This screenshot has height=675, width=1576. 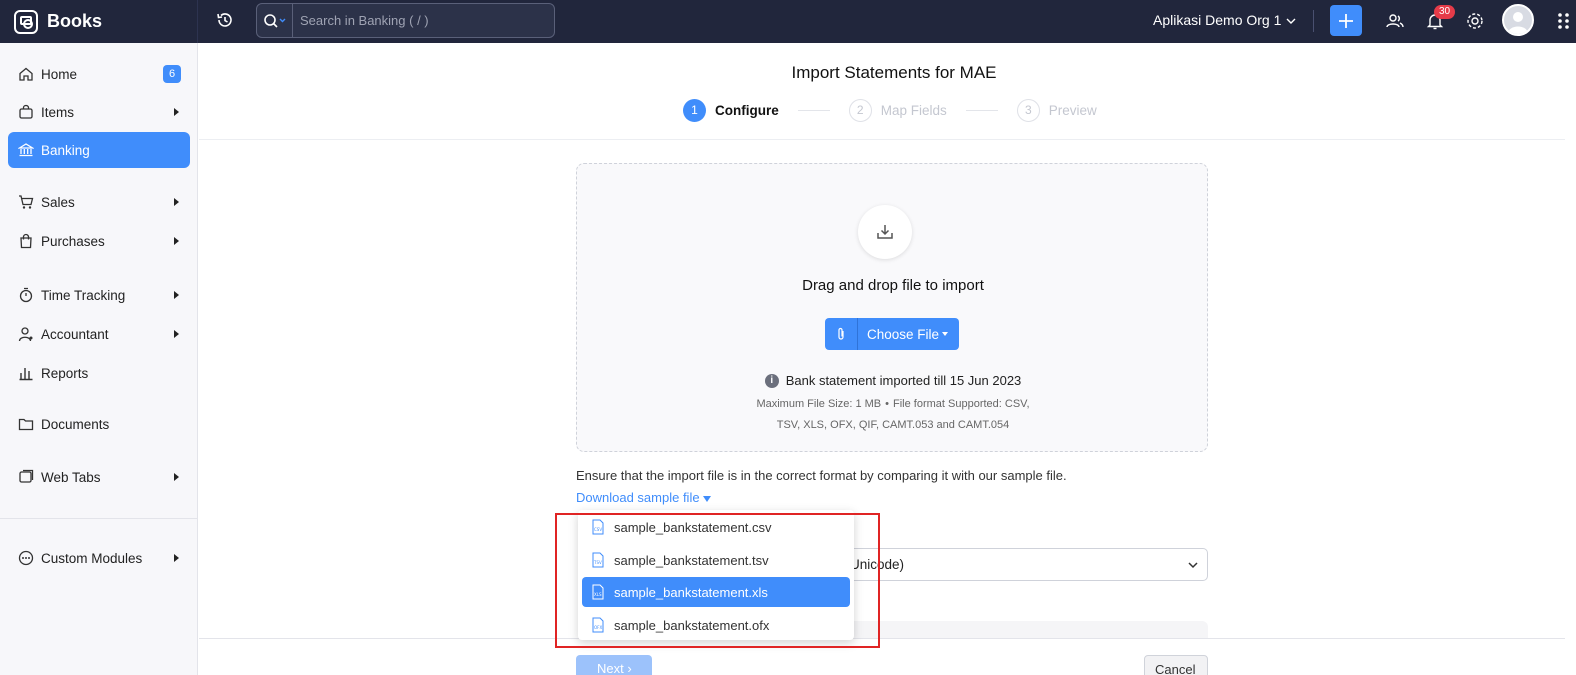 What do you see at coordinates (71, 477) in the screenshot?
I see `sidebar-item-label: Web Tabs` at bounding box center [71, 477].